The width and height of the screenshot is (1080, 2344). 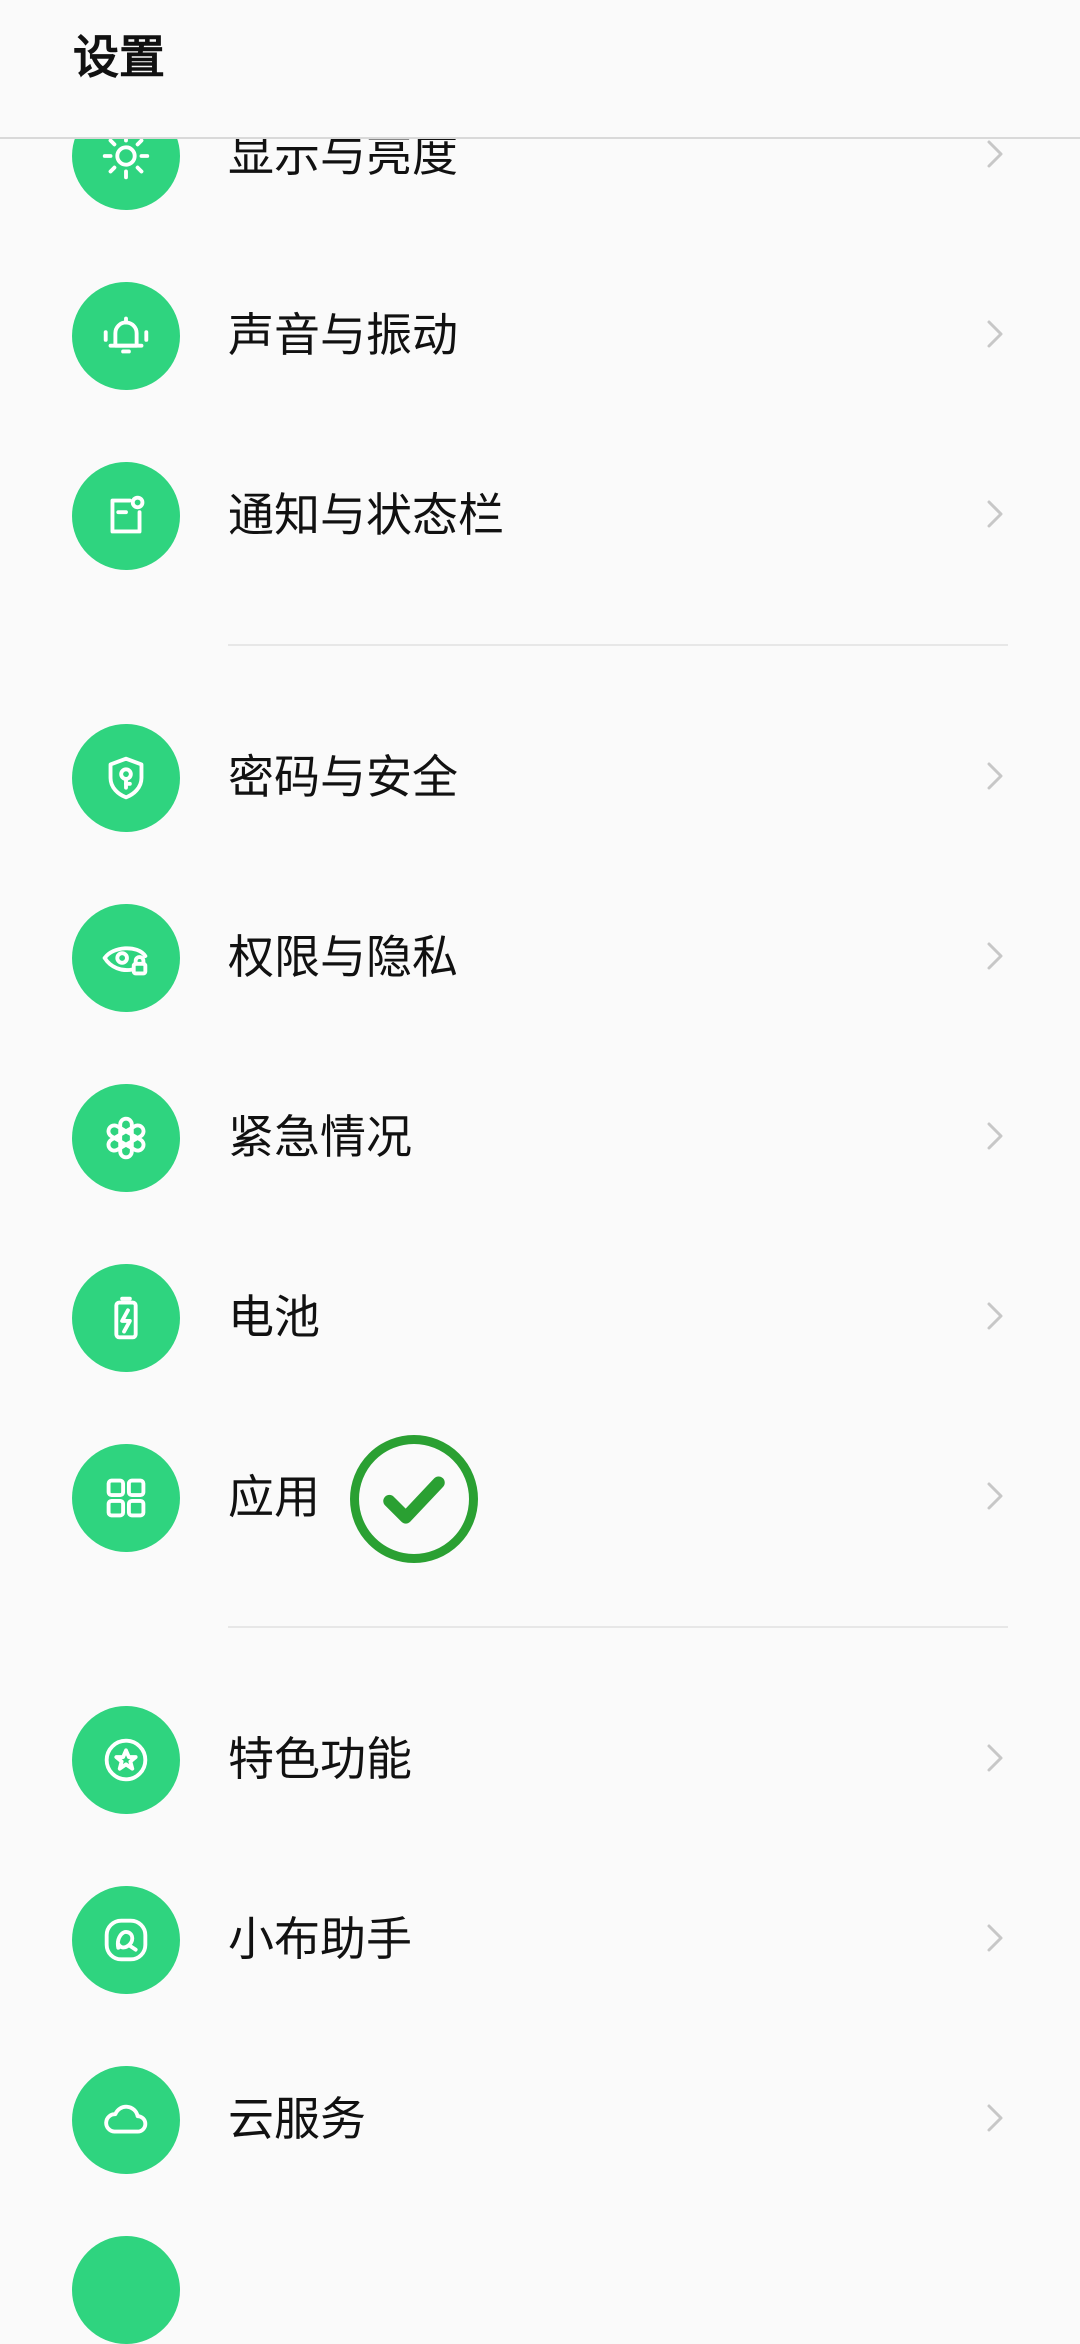 What do you see at coordinates (320, 1939) in the screenshot?
I see `settings-item-label: 小布助手` at bounding box center [320, 1939].